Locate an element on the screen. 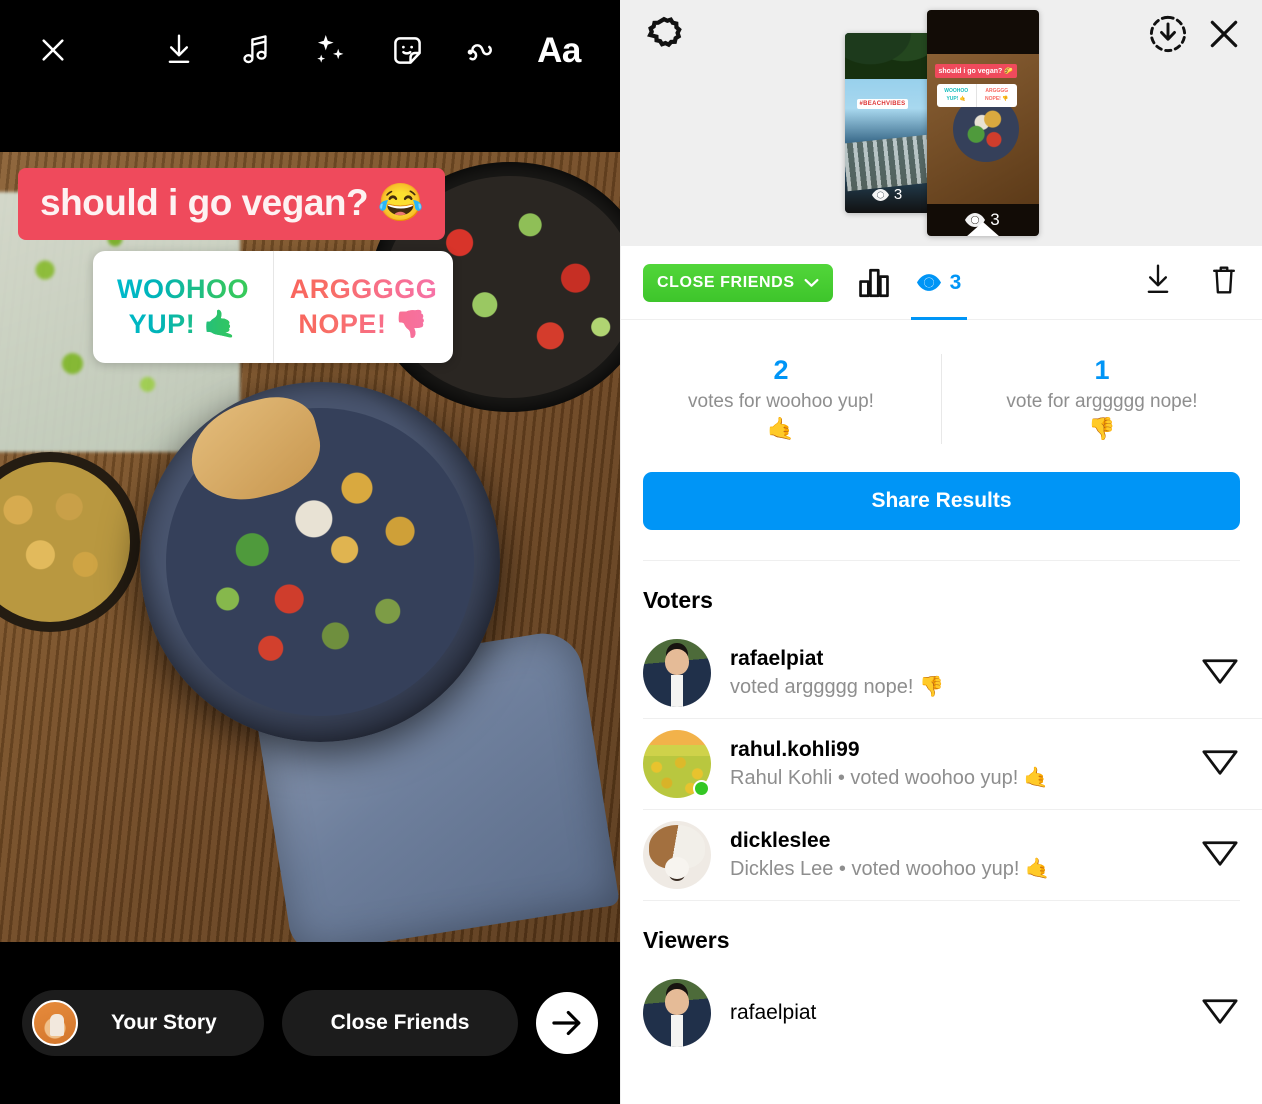 This screenshot has width=1262, height=1104. viewer-row: rafaelpiat is located at coordinates (941, 1013).